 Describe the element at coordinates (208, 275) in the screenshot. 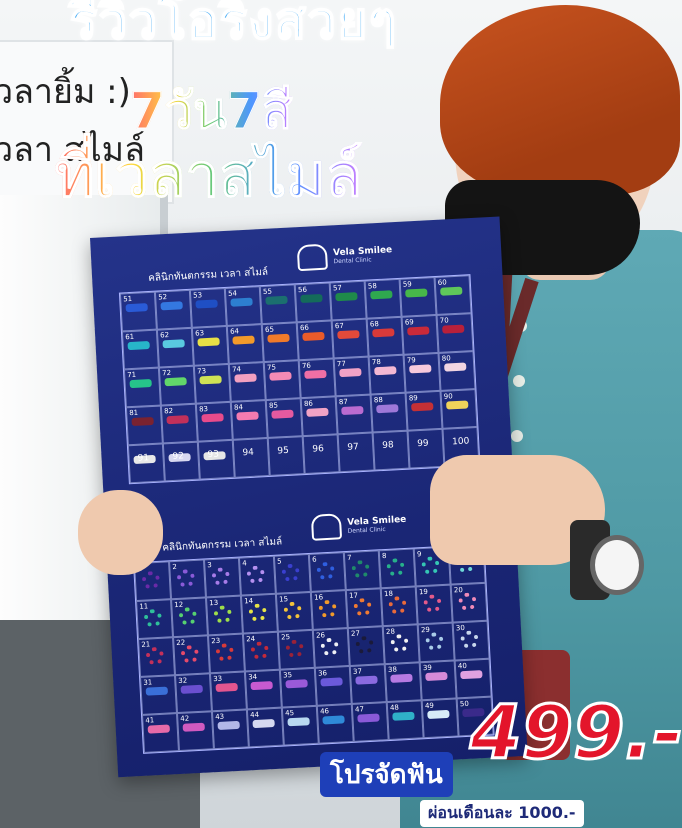

I see `clinic-name: คลินิกทันตกรรม เวลา สไมล์` at that location.